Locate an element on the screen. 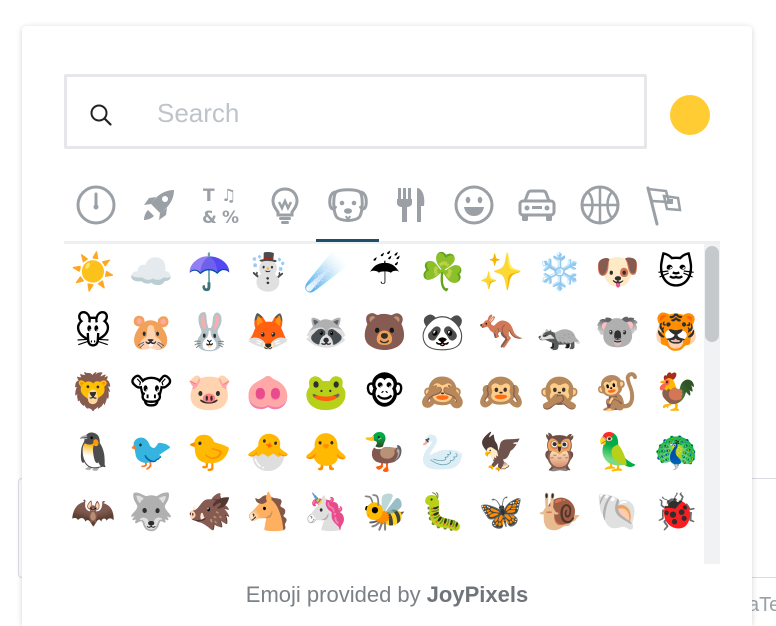 Image resolution: width=776 pixels, height=626 pixels. emoji-item: 🦜 is located at coordinates (618, 453).